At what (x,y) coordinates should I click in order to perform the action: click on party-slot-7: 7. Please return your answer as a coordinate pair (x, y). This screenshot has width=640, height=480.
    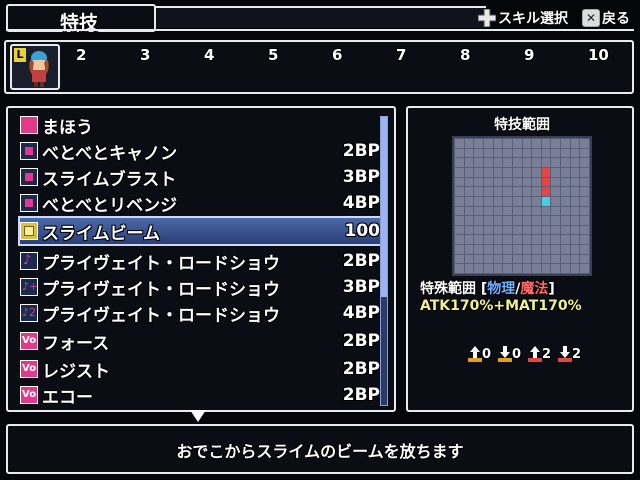
    Looking at the image, I should click on (401, 55).